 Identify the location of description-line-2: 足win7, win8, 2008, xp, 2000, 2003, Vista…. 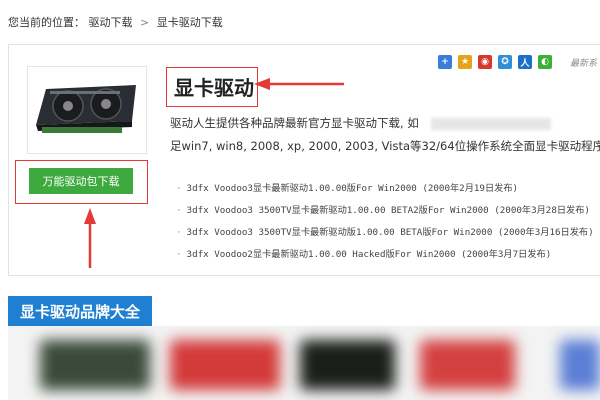
(385, 146).